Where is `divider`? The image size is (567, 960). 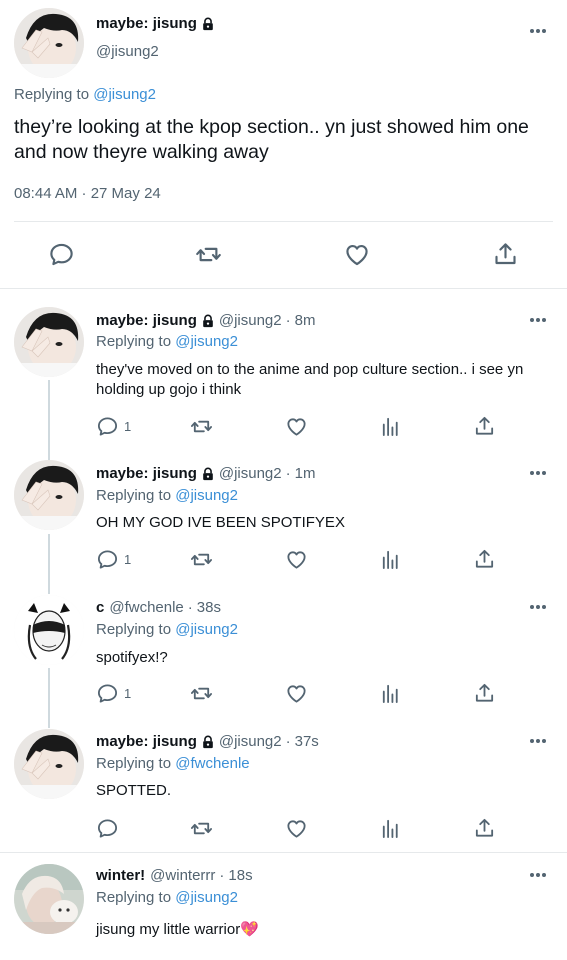
divider is located at coordinates (283, 221).